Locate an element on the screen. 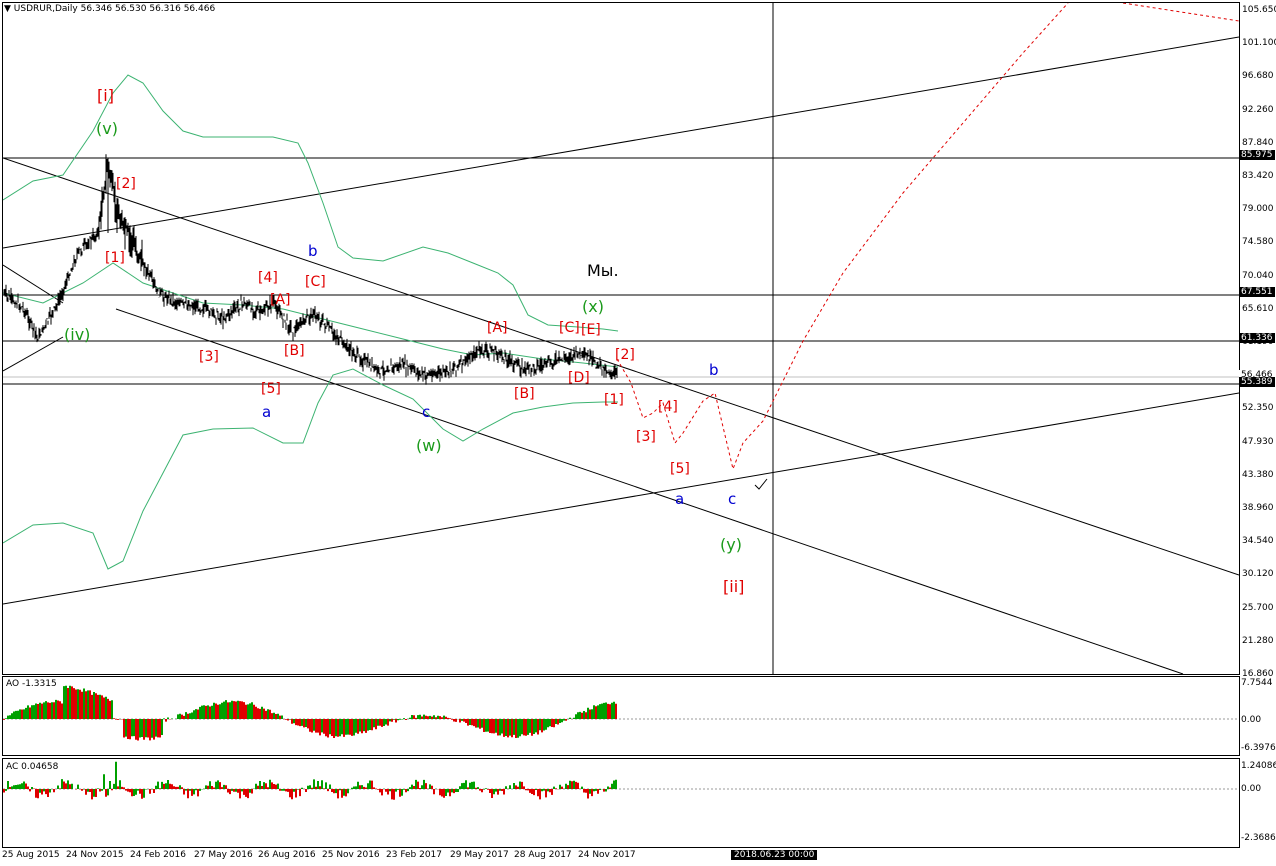 The height and width of the screenshot is (866, 1276). dropdown-triangle-icon: ▼ is located at coordinates (7, 9).